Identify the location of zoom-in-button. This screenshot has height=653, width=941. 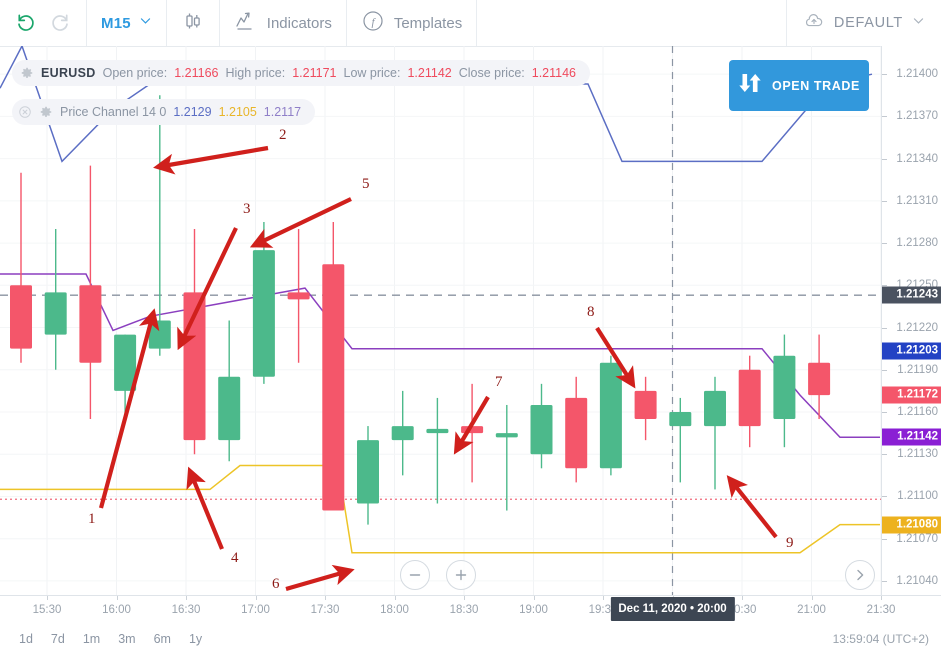
(461, 575).